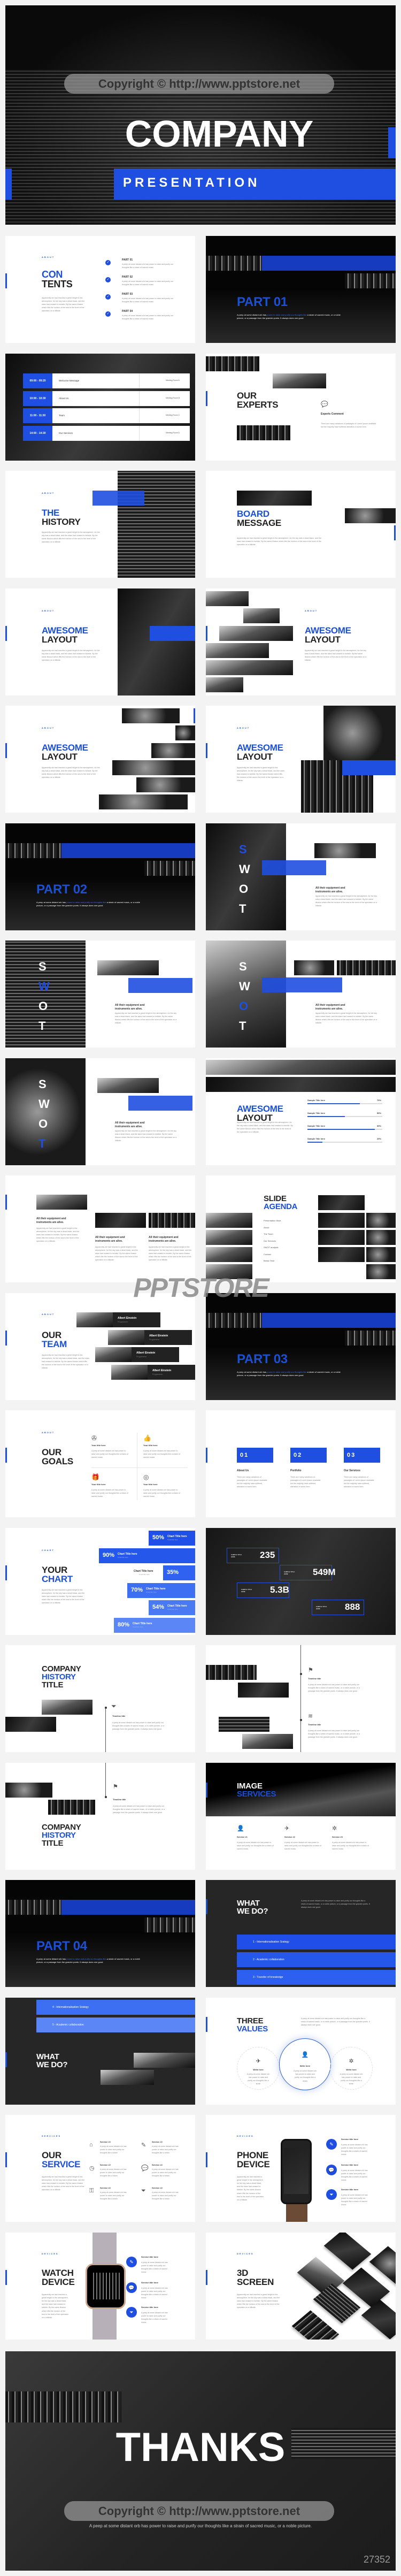  I want to click on title-line: 3D, so click(243, 2273).